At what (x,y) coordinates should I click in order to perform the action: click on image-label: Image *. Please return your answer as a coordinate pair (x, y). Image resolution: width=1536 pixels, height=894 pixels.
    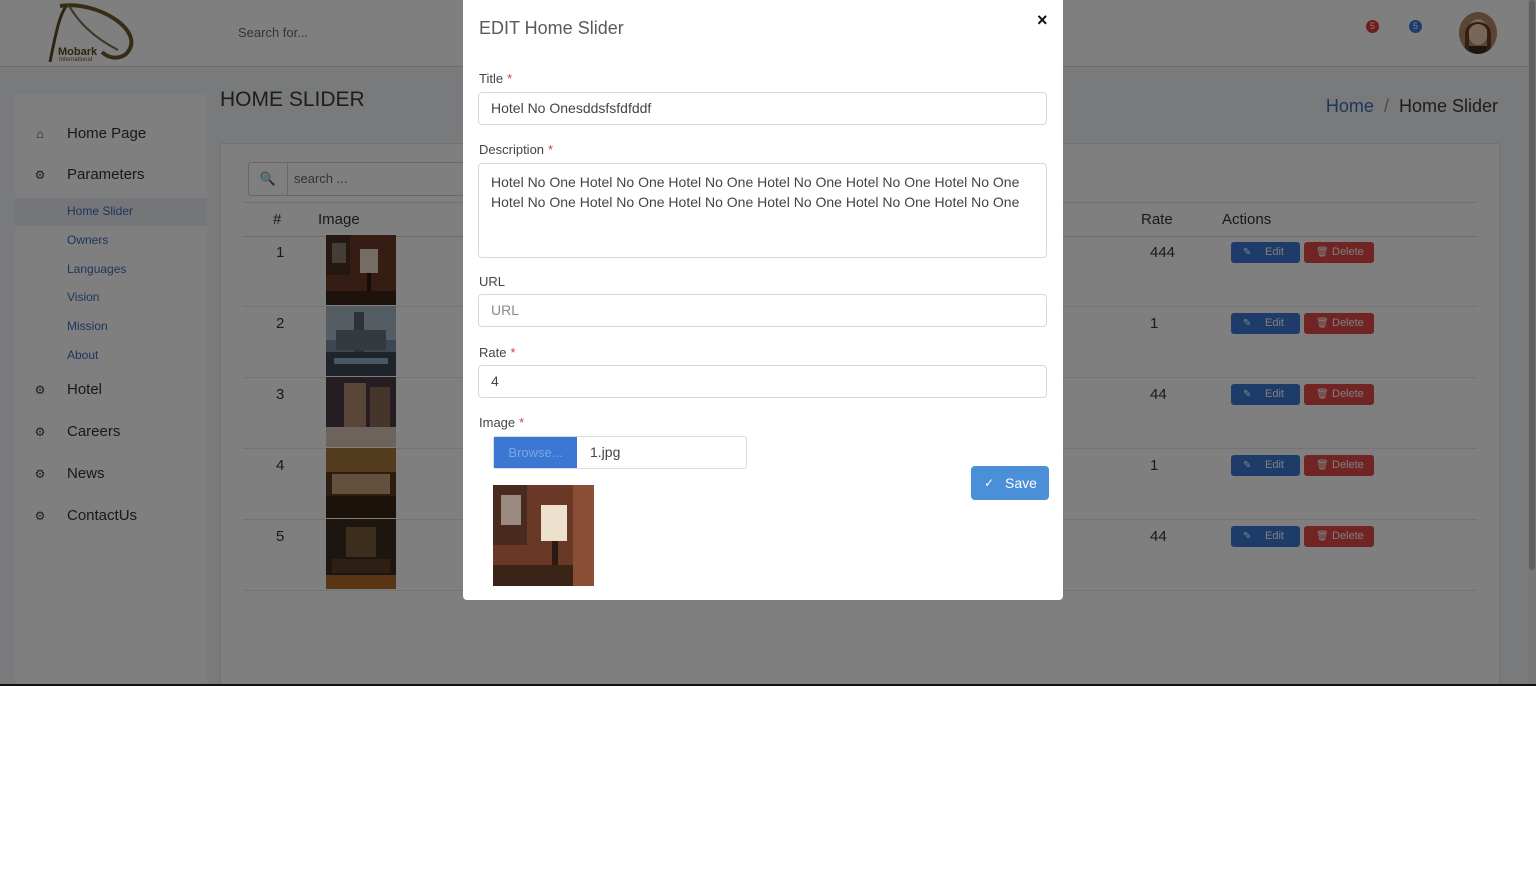
    Looking at the image, I should click on (501, 422).